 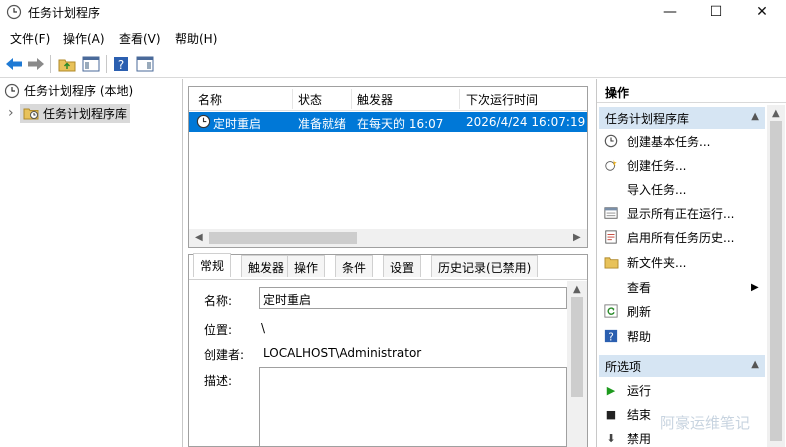 What do you see at coordinates (611, 414) in the screenshot?
I see `stop-icon: ■` at bounding box center [611, 414].